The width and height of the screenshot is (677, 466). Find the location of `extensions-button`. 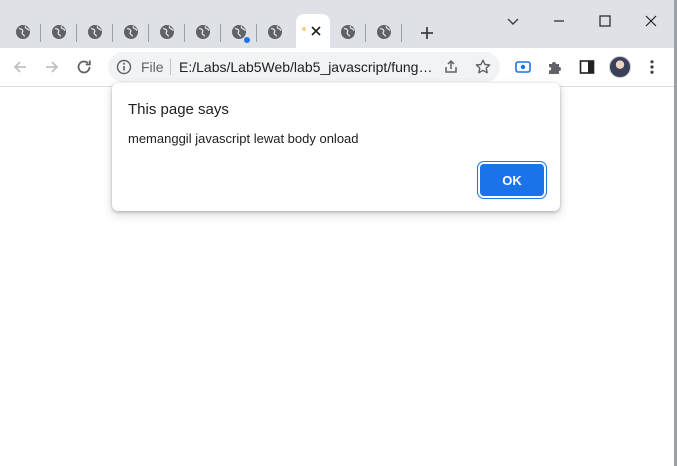

extensions-button is located at coordinates (555, 67).